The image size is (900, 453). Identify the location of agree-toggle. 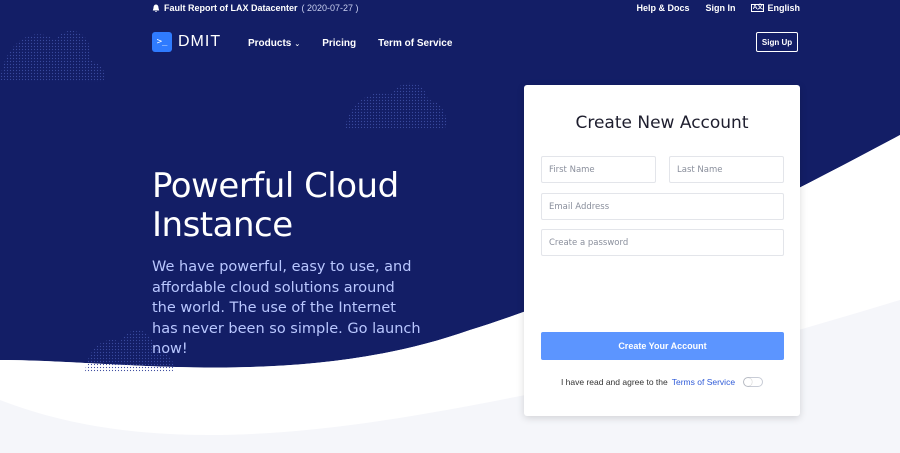
(753, 382).